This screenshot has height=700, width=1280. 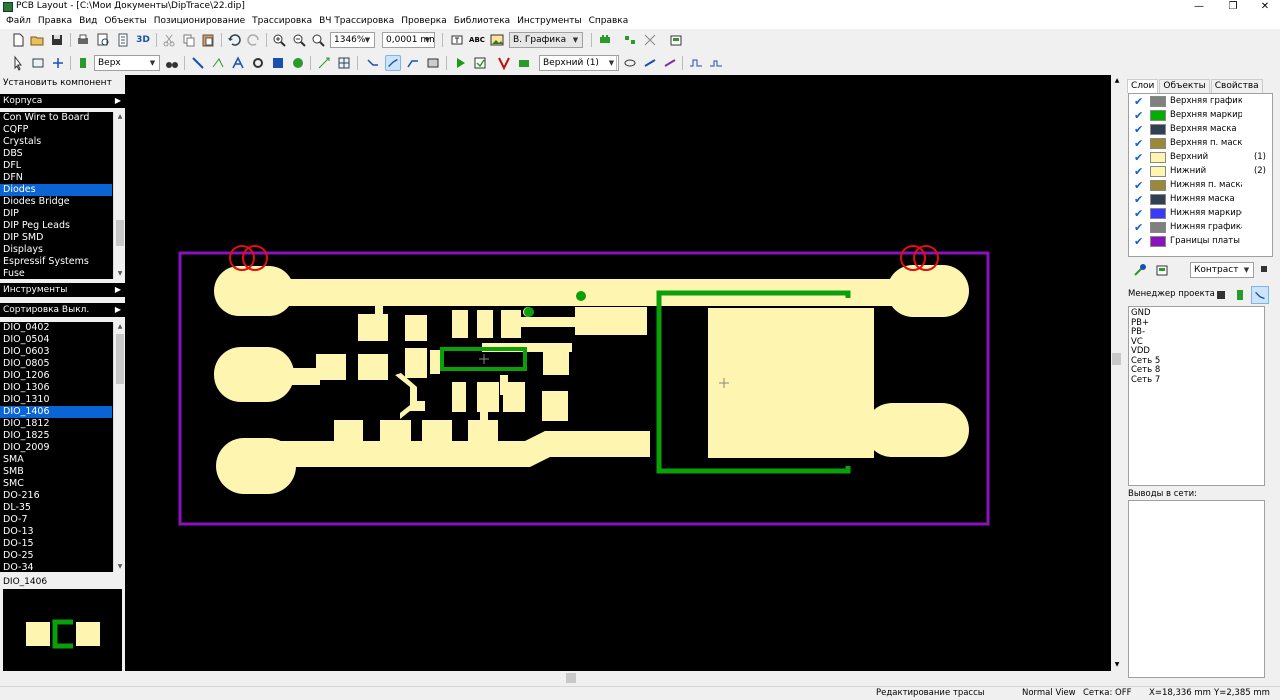 I want to click on component-list-item: DIO_1306, so click(x=56, y=388).